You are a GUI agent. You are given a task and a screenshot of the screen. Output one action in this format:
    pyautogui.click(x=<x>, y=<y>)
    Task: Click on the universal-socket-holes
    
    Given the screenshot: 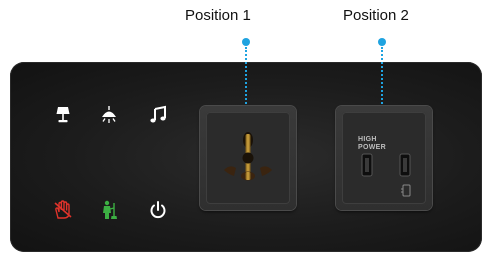 What is the action you would take?
    pyautogui.click(x=248, y=156)
    